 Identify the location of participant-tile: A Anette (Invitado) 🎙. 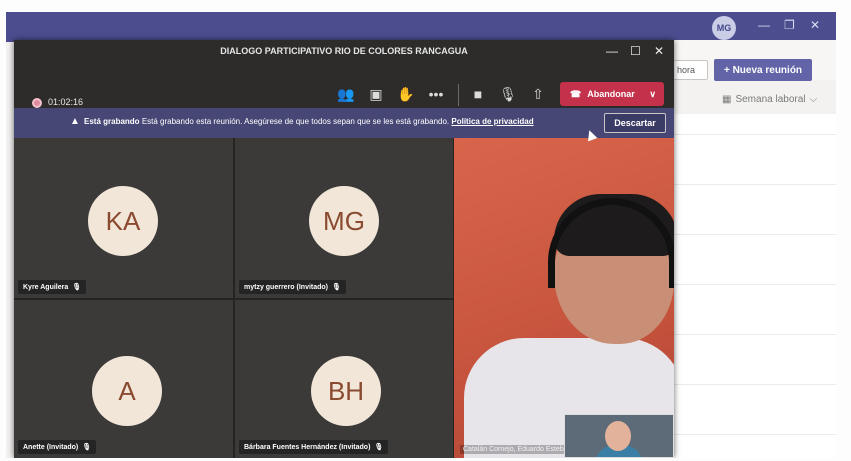
(123, 379).